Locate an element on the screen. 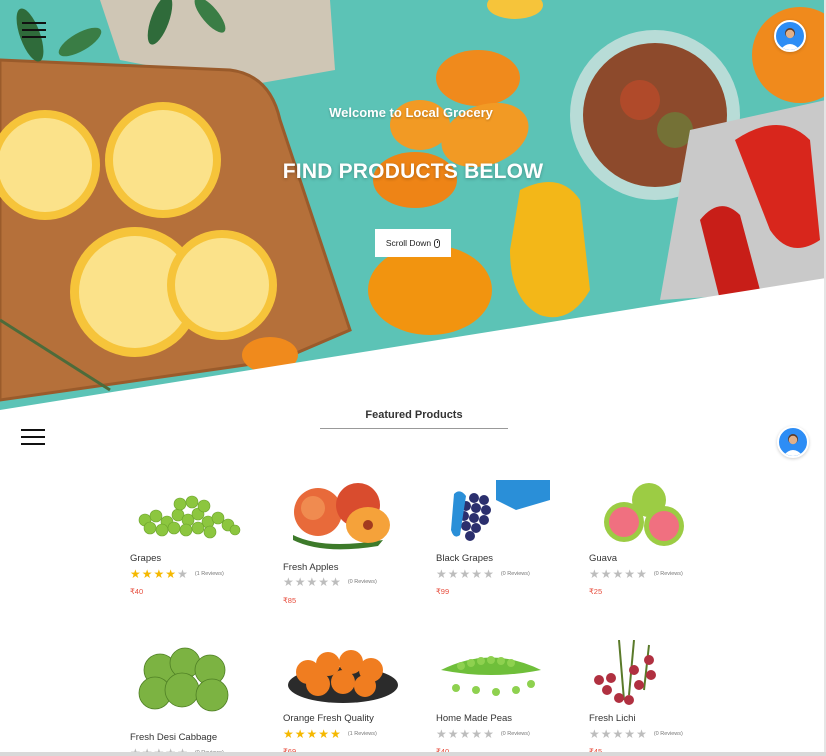 The image size is (826, 756). brussels-sprouts-icon is located at coordinates (183, 679).